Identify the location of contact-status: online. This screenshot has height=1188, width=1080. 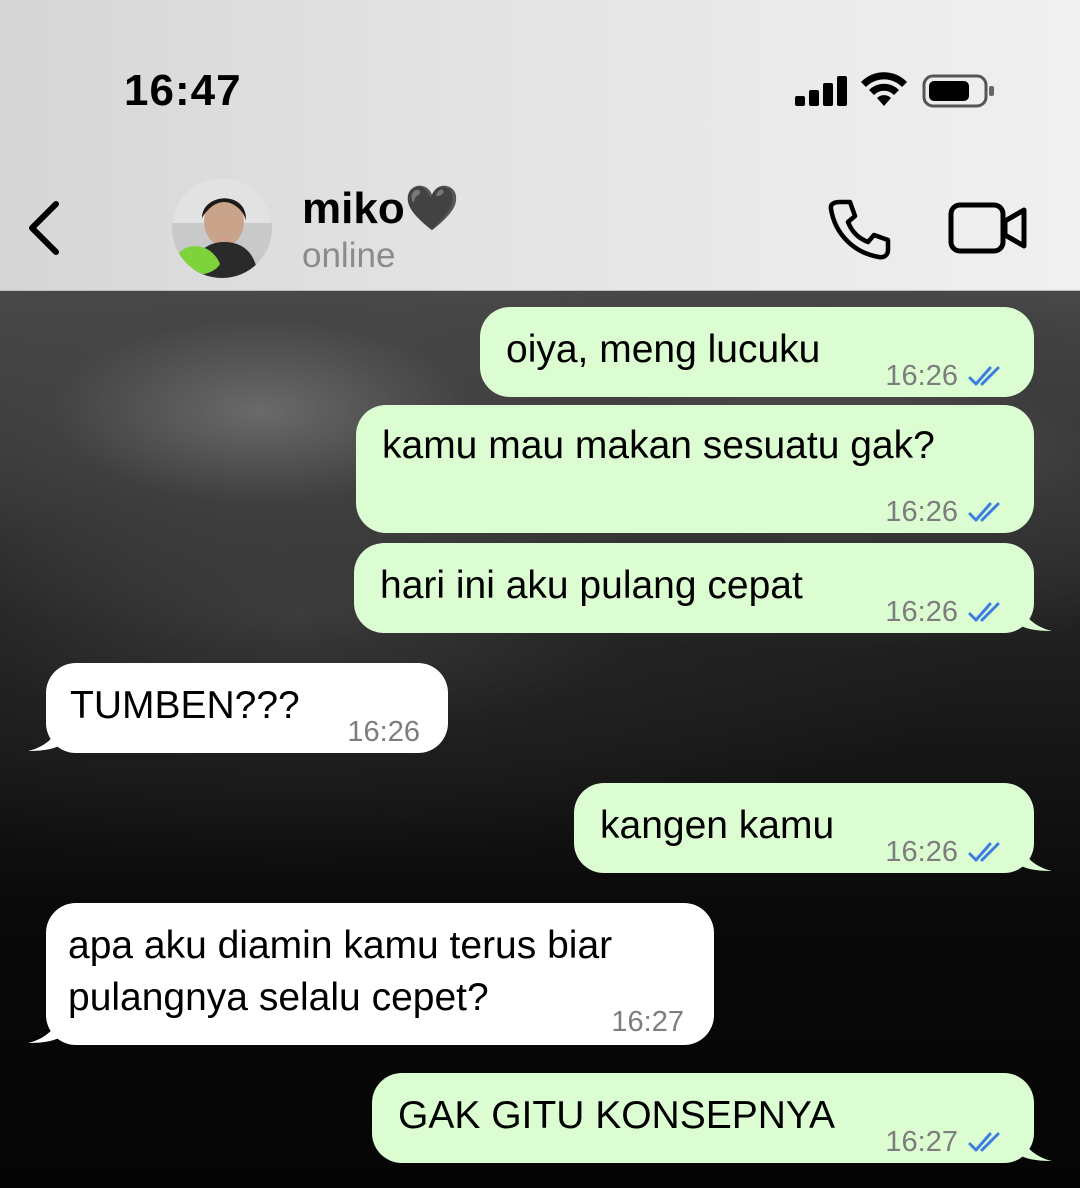
(349, 255).